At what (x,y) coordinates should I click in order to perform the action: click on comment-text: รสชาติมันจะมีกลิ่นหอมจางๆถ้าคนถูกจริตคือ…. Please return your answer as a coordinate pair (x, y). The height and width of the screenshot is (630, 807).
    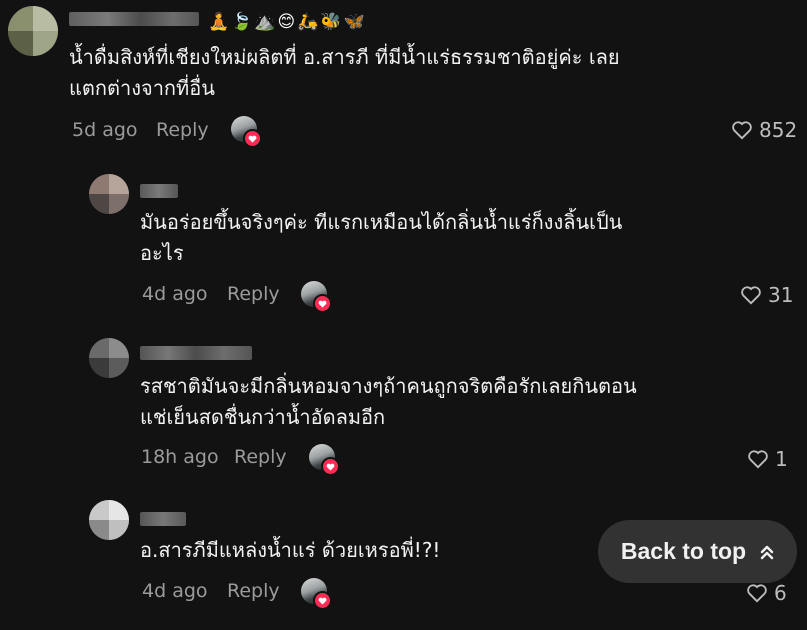
    Looking at the image, I should click on (388, 401).